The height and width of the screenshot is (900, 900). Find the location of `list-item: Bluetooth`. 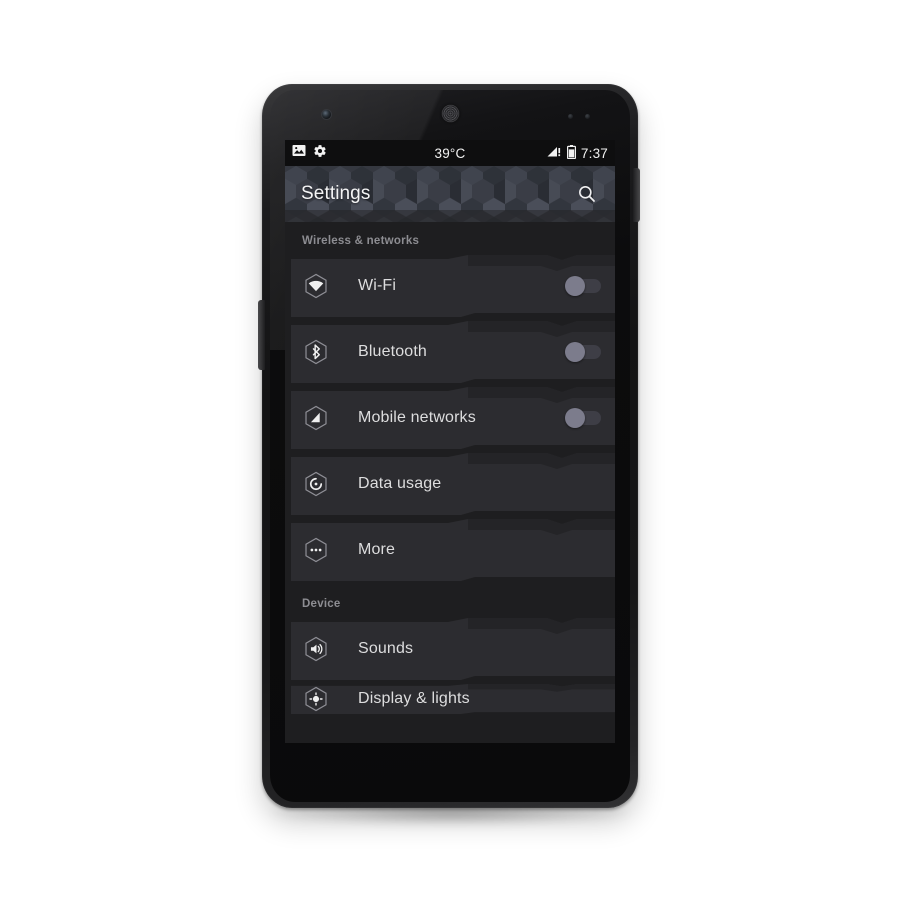

list-item: Bluetooth is located at coordinates (450, 352).